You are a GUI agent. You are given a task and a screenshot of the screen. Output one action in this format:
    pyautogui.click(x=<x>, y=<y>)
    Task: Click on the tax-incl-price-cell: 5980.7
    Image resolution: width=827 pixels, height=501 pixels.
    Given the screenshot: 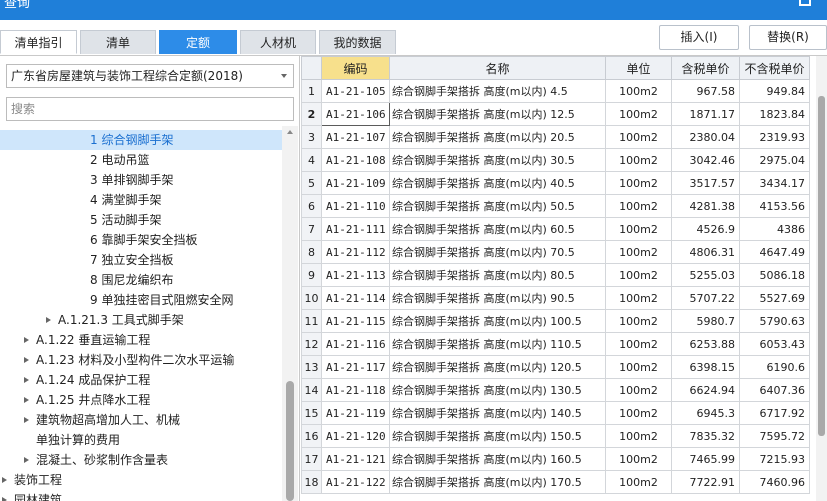 What is the action you would take?
    pyautogui.click(x=705, y=321)
    